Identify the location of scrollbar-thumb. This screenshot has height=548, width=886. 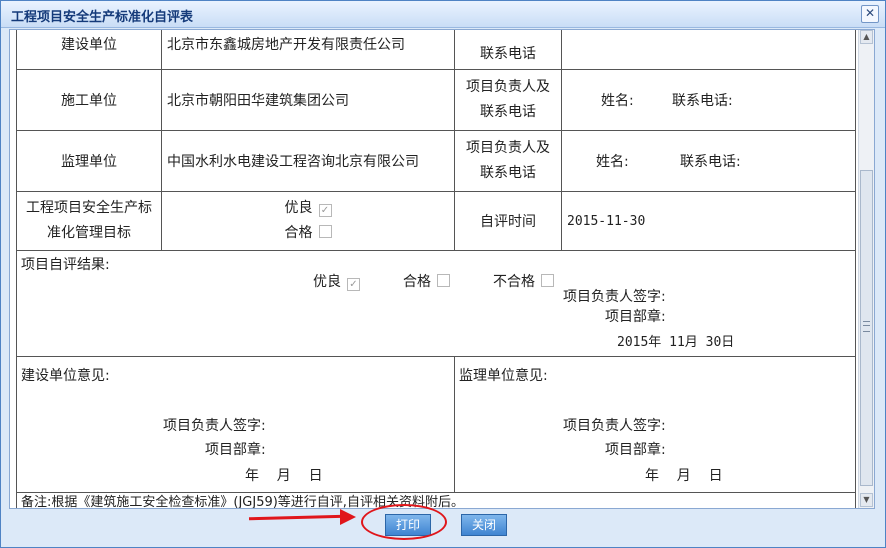
(866, 328).